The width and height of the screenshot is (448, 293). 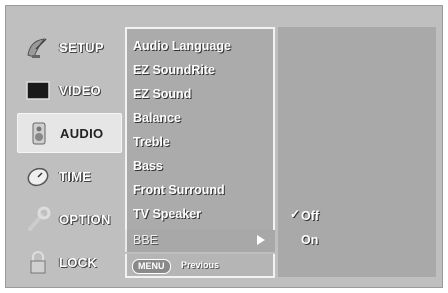 What do you see at coordinates (261, 240) in the screenshot?
I see `right-arrow-icon` at bounding box center [261, 240].